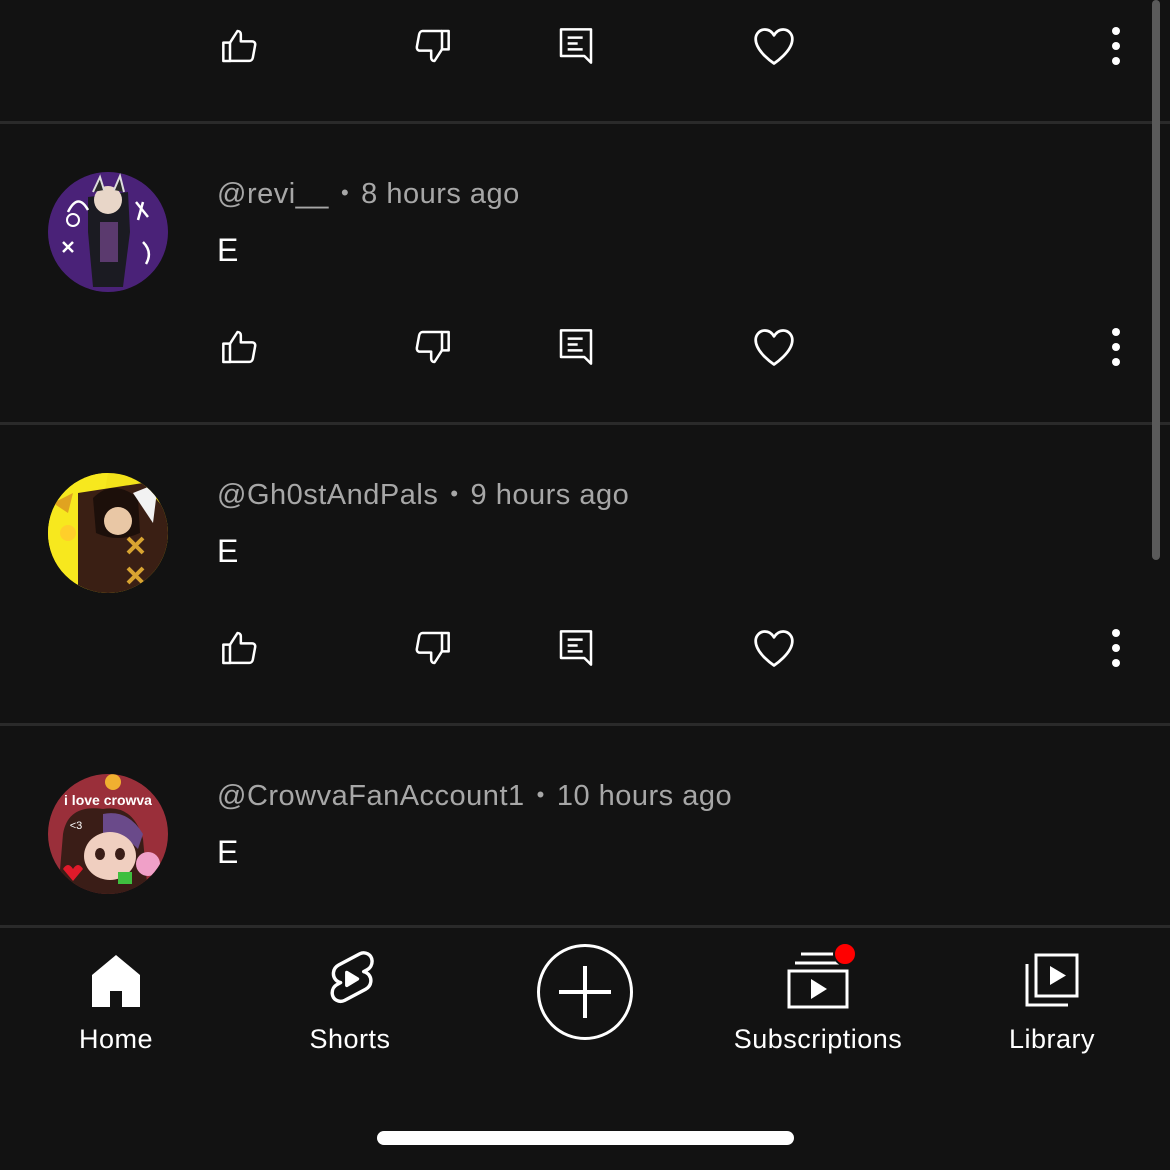  I want to click on shorts-icon, so click(352, 977).